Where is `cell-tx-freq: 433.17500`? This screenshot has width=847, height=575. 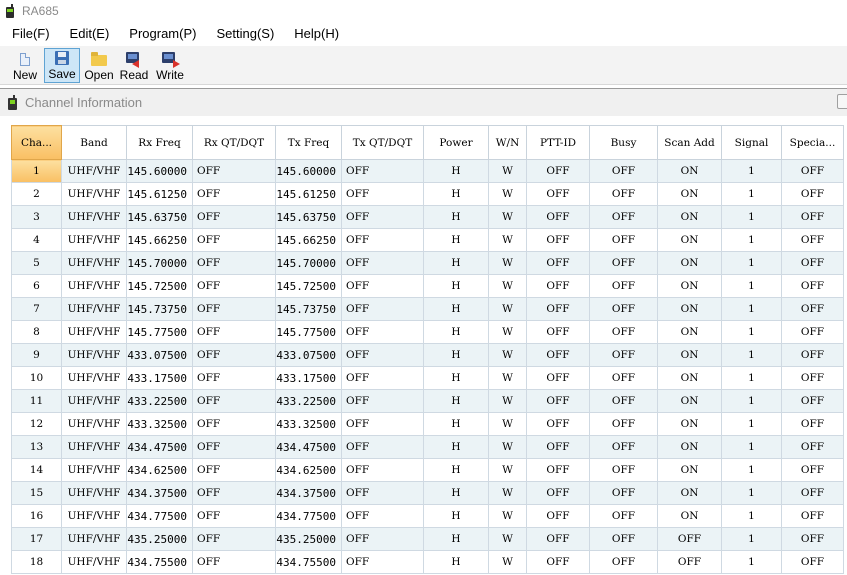
cell-tx-freq: 433.17500 is located at coordinates (308, 378).